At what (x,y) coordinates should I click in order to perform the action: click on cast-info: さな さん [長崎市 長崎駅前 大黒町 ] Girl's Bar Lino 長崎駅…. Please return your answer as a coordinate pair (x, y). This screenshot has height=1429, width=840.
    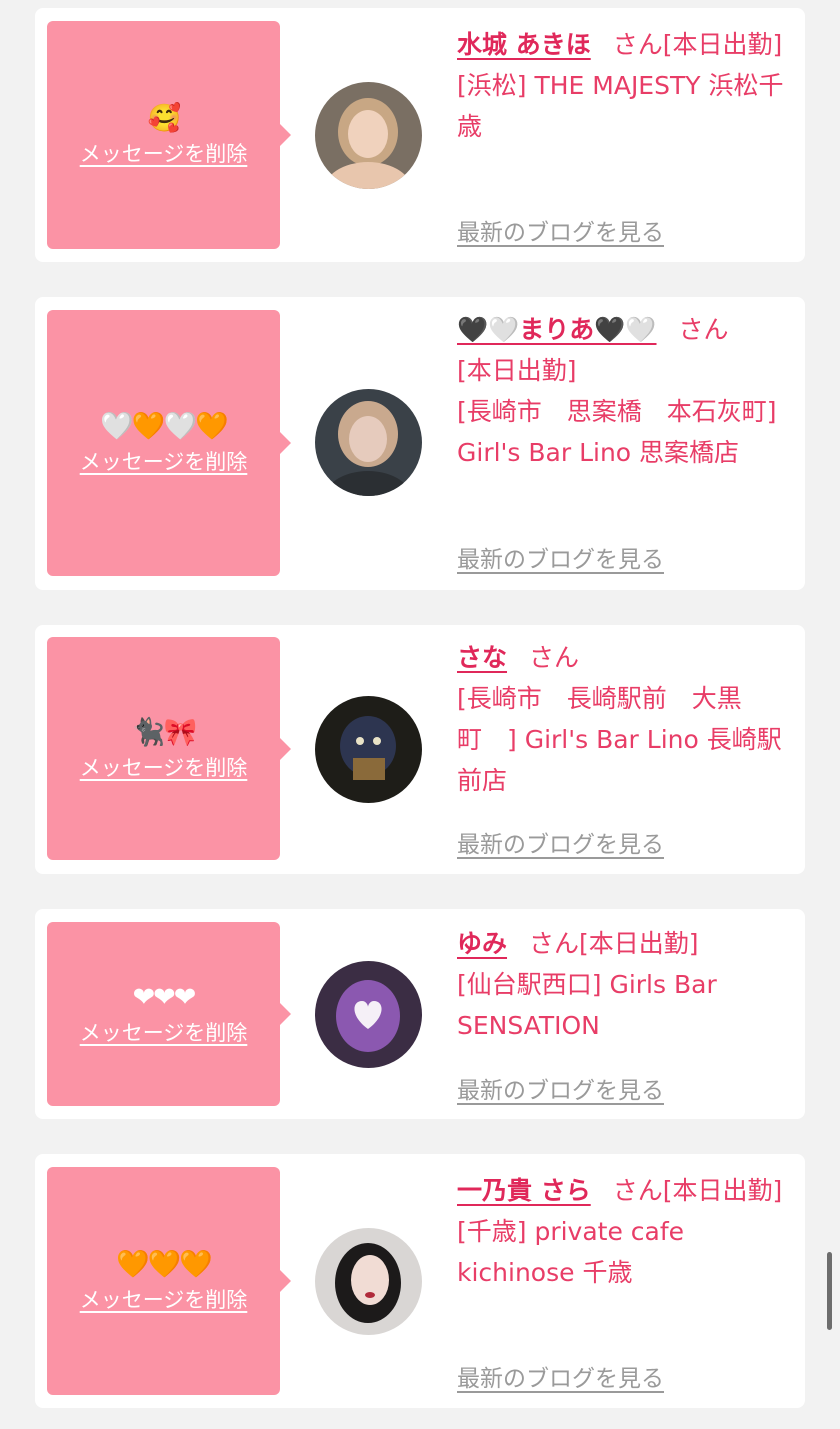
    Looking at the image, I should click on (628, 719).